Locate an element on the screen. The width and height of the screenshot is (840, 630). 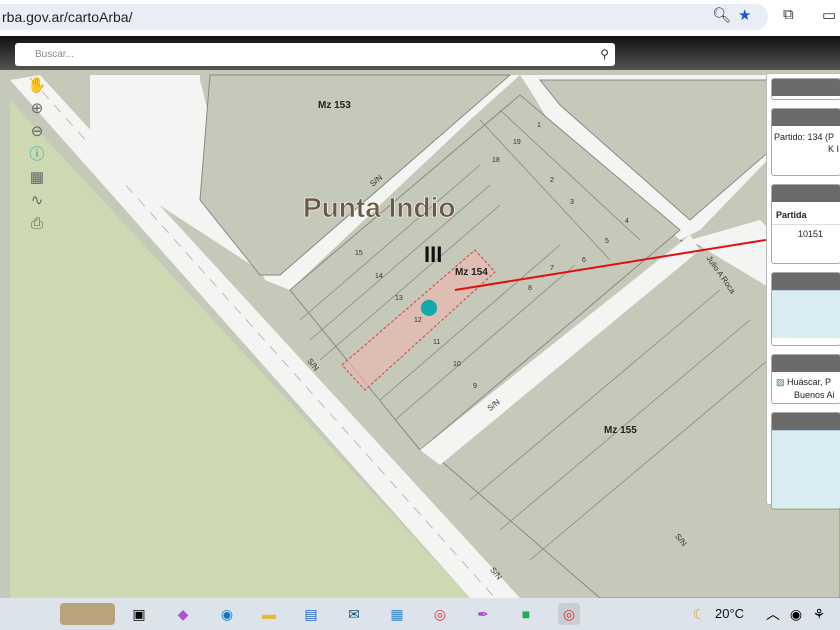
lot-number: 13 is located at coordinates (399, 298).